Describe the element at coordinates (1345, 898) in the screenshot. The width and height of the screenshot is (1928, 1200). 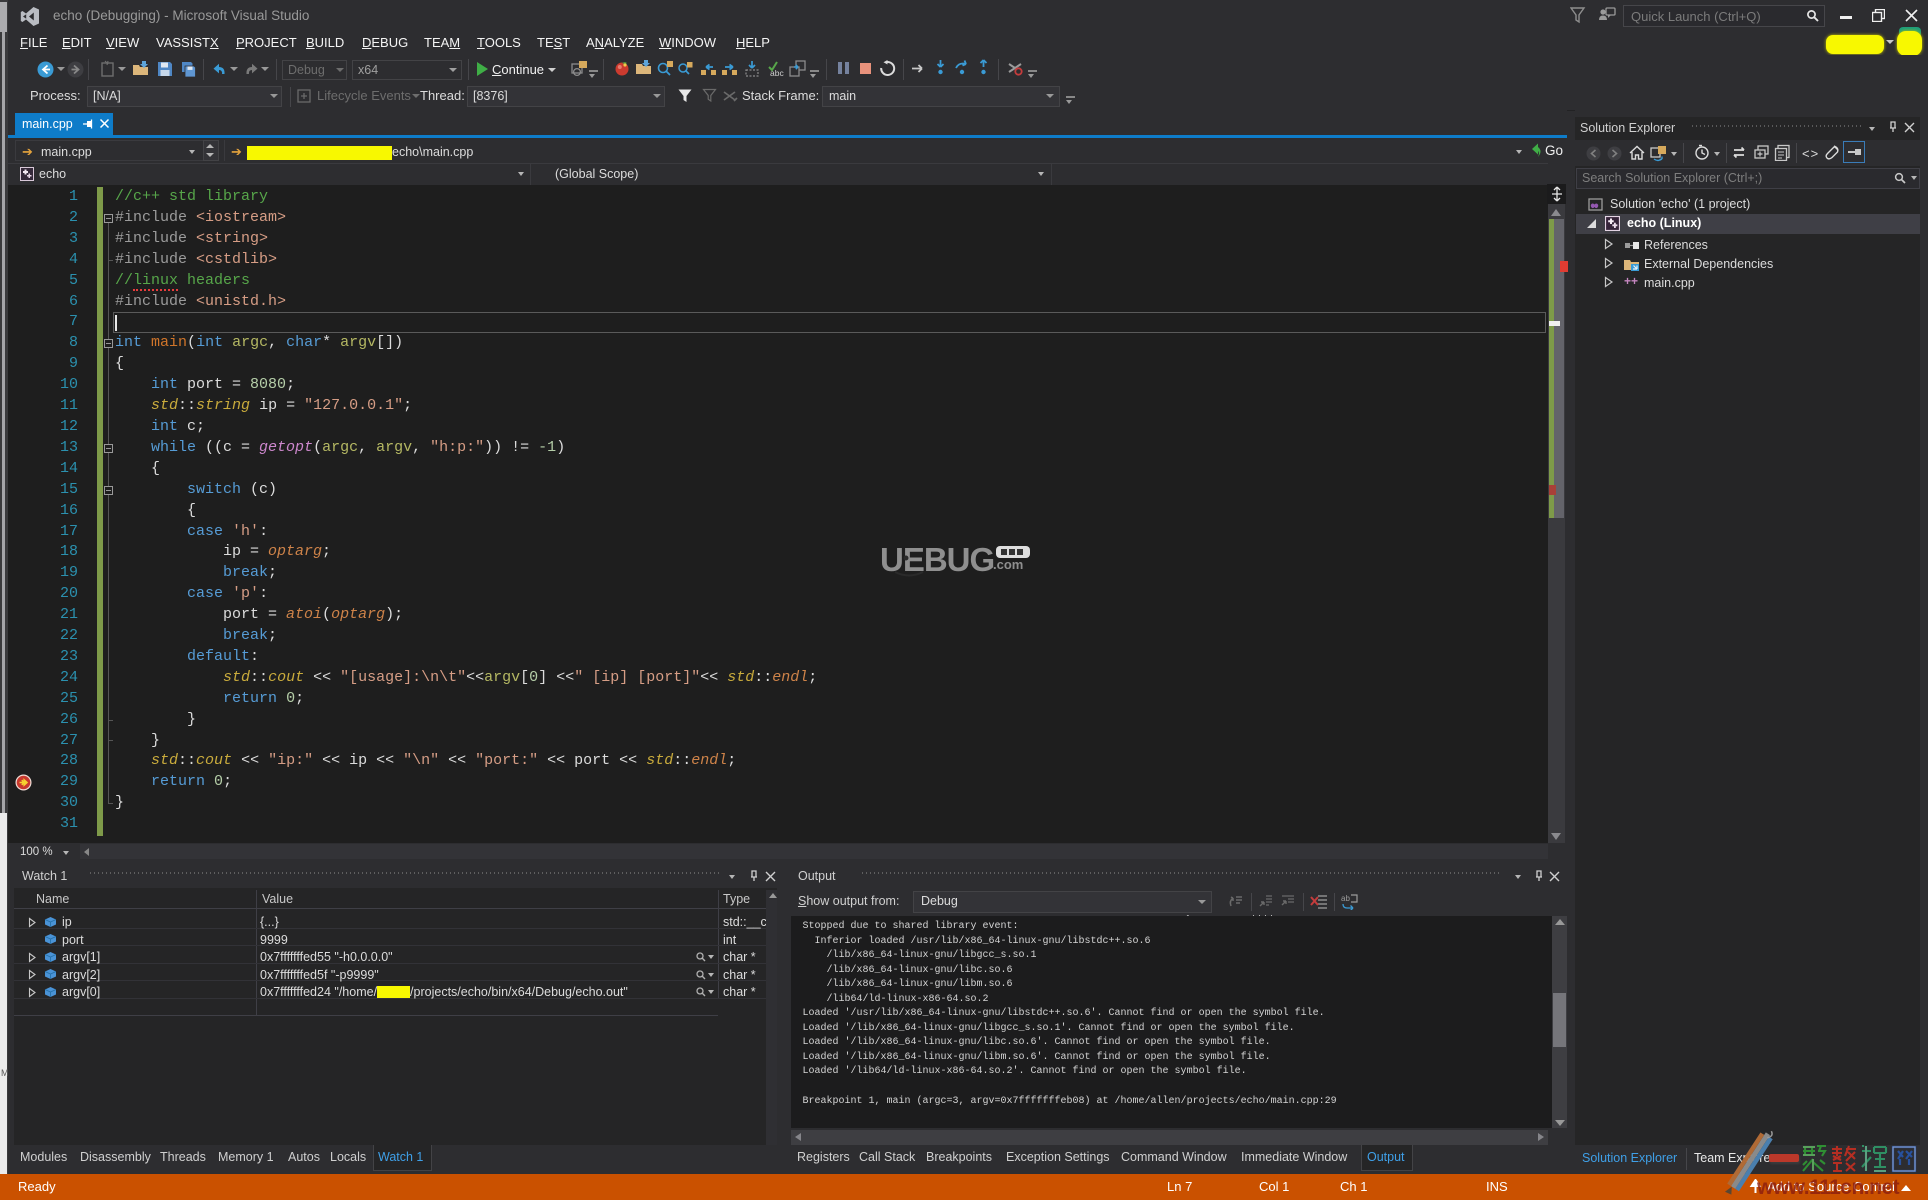
I see `svg-text: ab` at that location.